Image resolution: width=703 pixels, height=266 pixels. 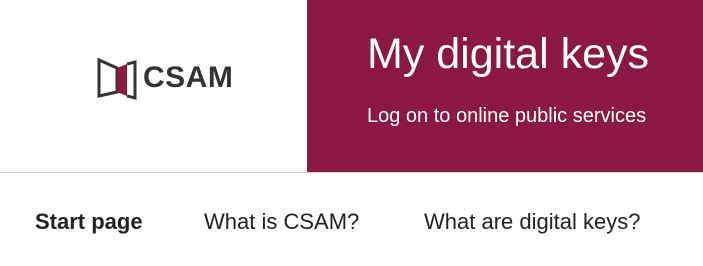 I want to click on page-subtitle: Log on to online public services, so click(x=507, y=116).